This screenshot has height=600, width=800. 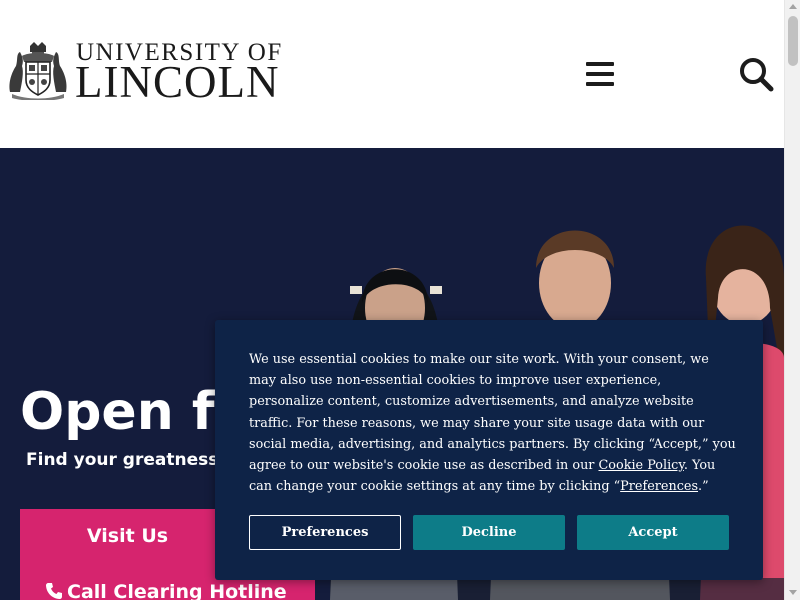 What do you see at coordinates (38, 71) in the screenshot?
I see `university-crest-icon` at bounding box center [38, 71].